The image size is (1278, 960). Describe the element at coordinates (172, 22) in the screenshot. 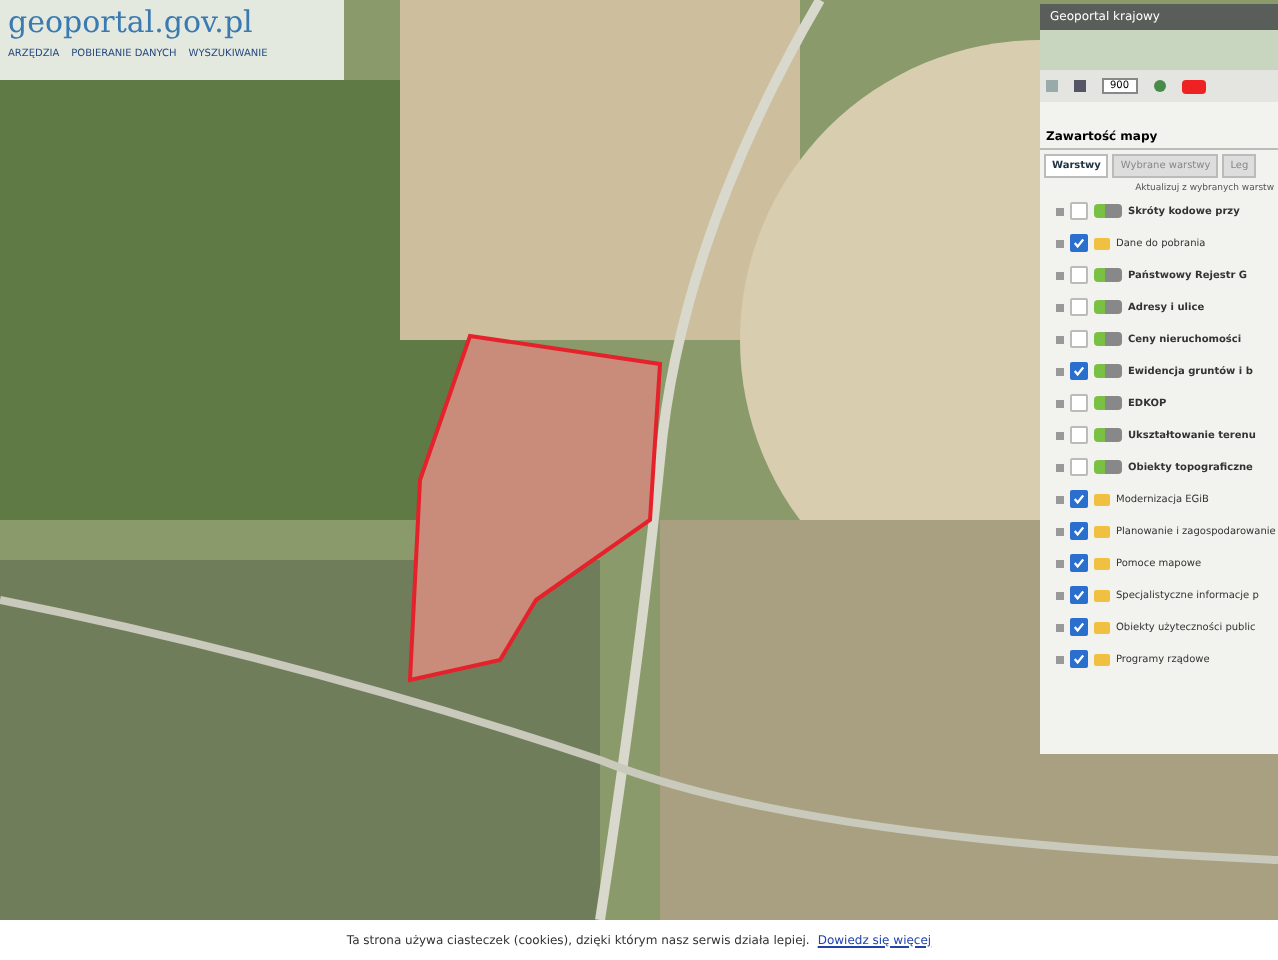

I see `geoportal-logo: geoportal.gov.pl` at that location.